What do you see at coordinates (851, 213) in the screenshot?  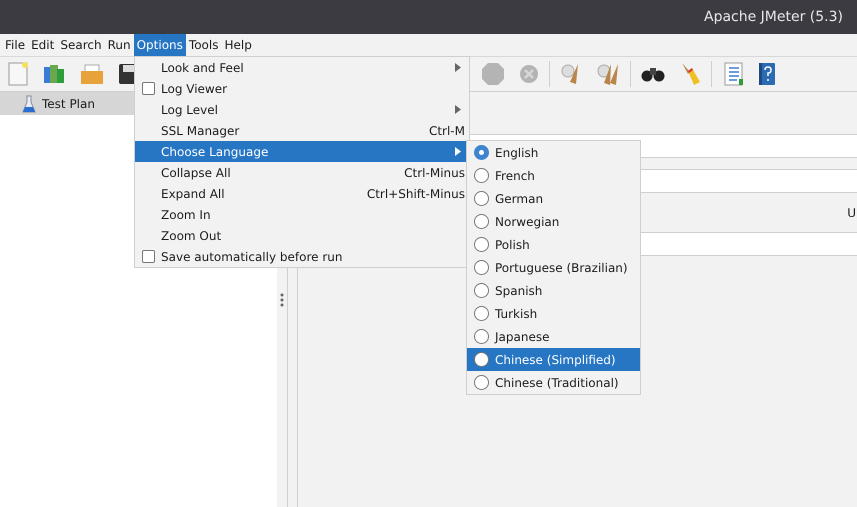 I see `field-label: U` at bounding box center [851, 213].